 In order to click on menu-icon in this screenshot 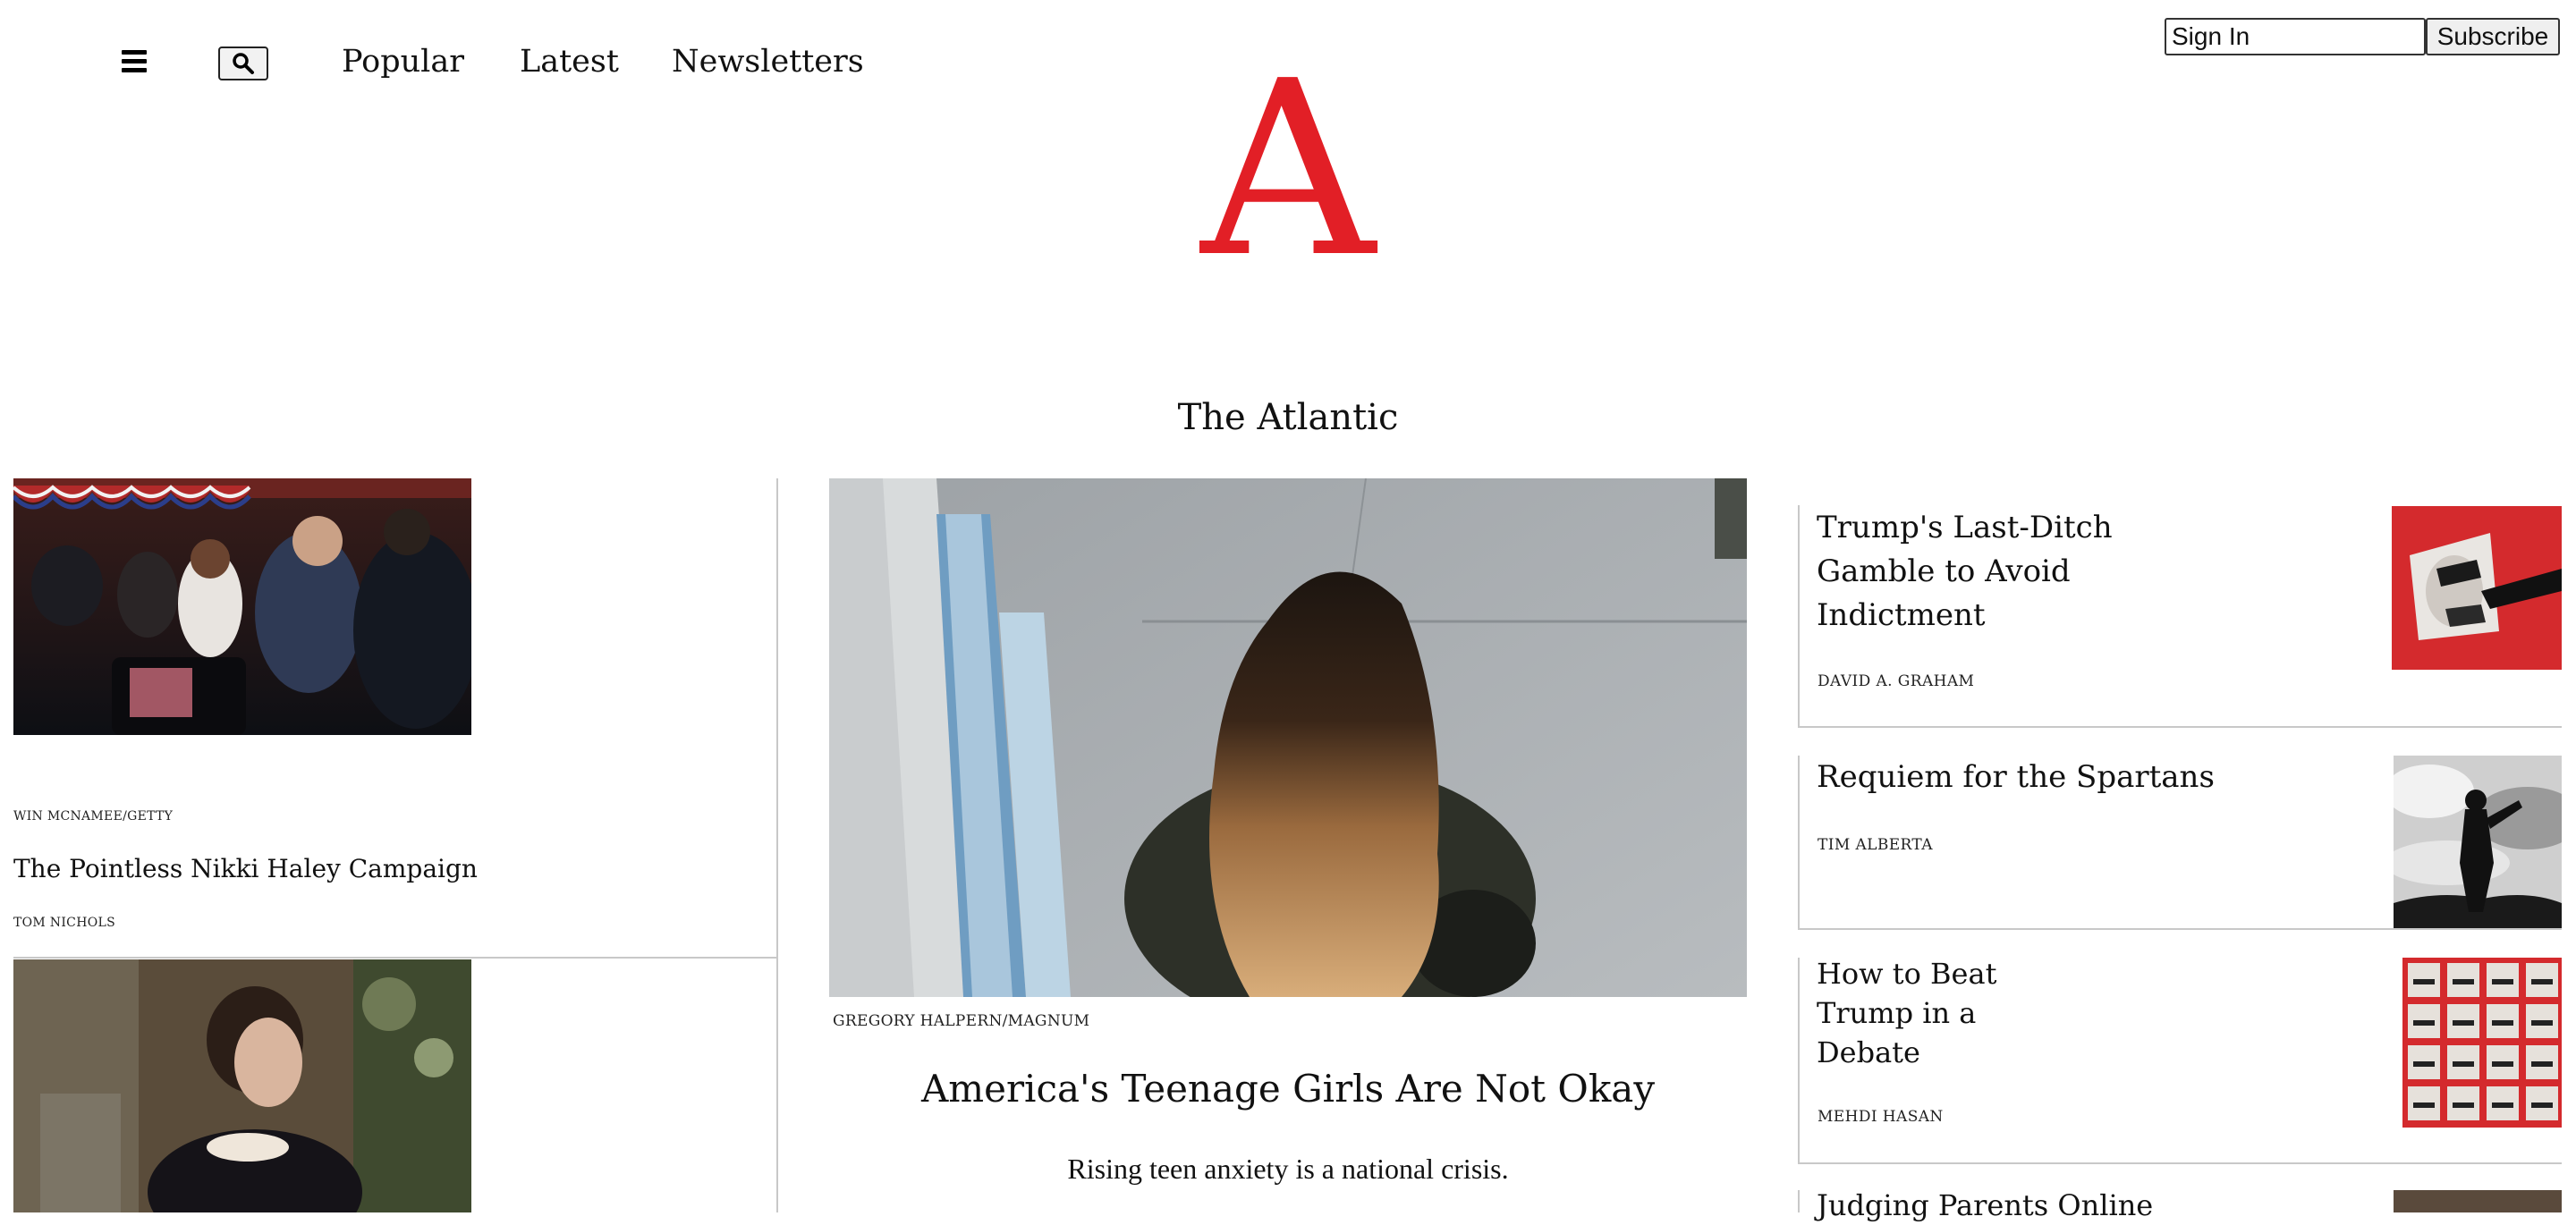, I will do `click(134, 61)`.